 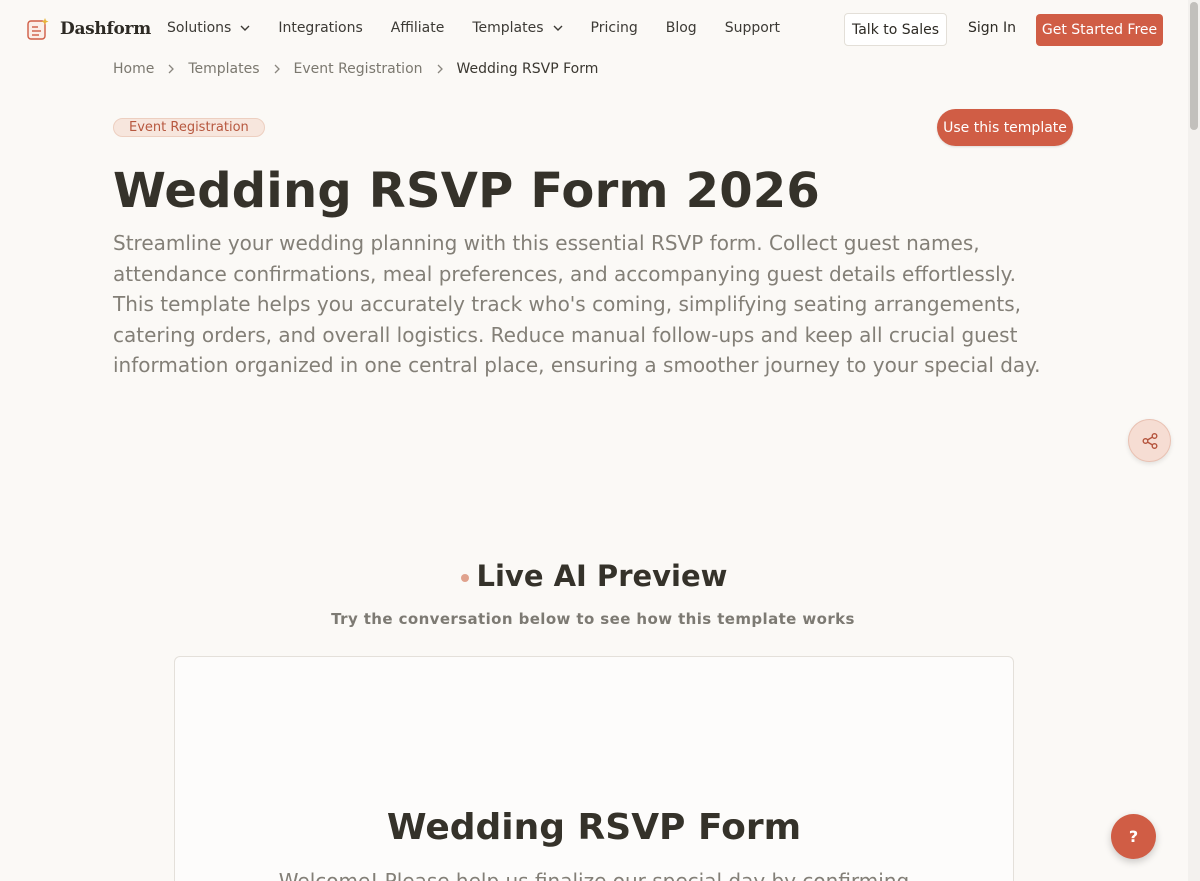 I want to click on share-button, so click(x=1149, y=440).